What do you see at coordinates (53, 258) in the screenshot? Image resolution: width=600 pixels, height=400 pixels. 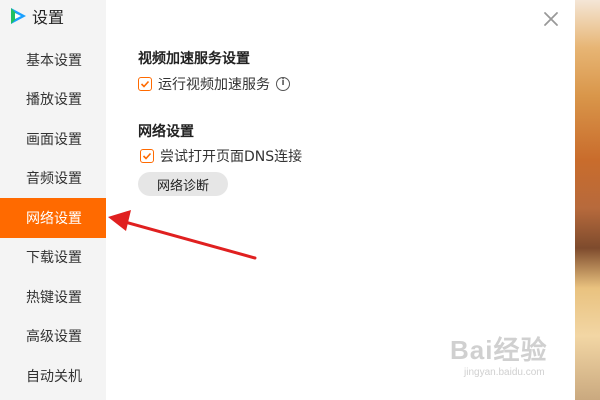 I see `sidebar-item-download: 下载设置` at bounding box center [53, 258].